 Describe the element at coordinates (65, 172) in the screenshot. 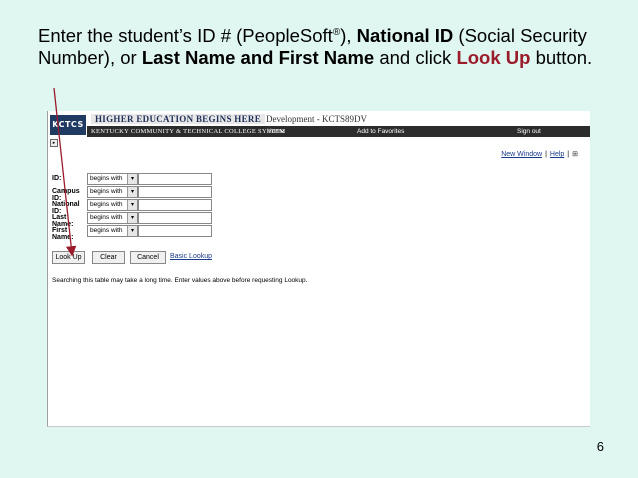

I see `pointer-arrow` at that location.